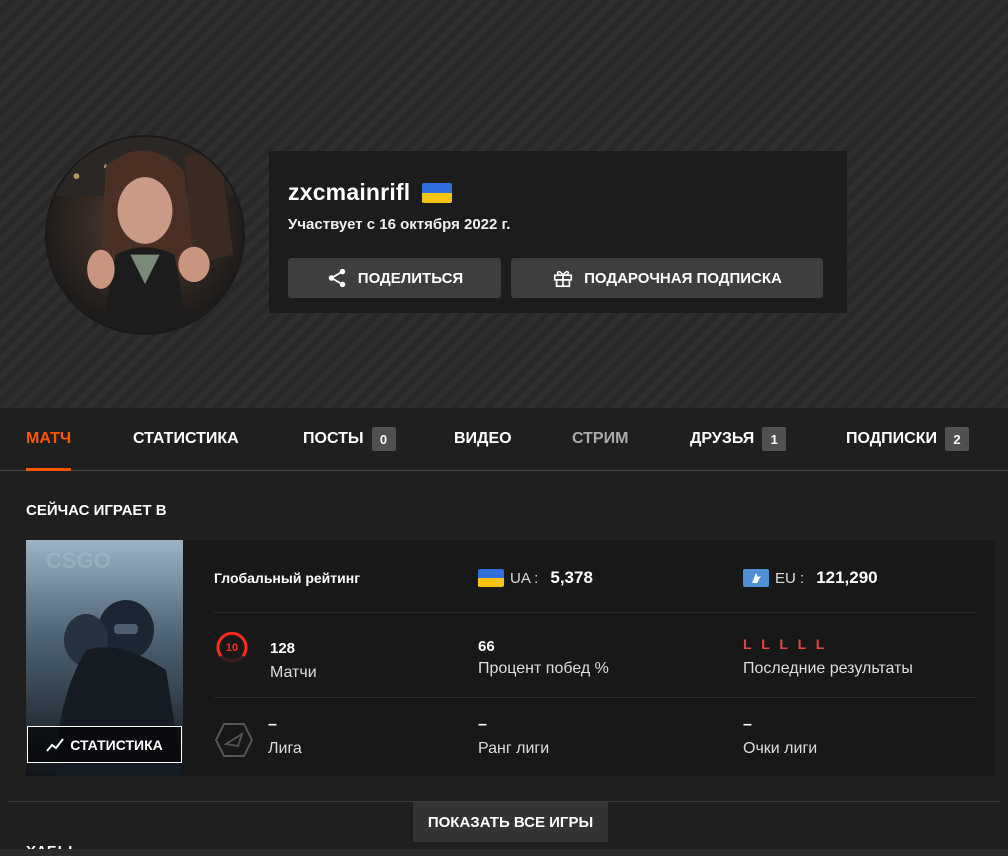  I want to click on tab-label: ПОДПИСКИ, so click(891, 438).